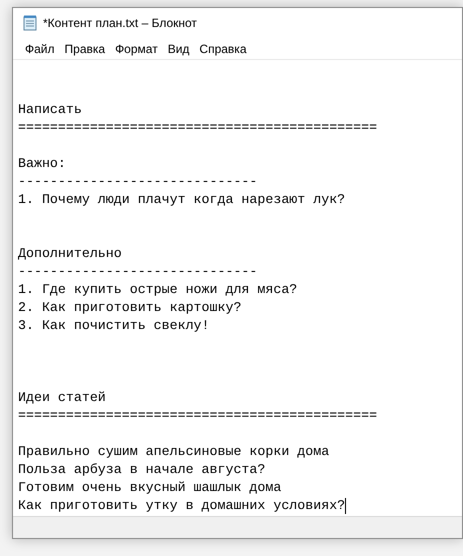 The height and width of the screenshot is (556, 463). Describe the element at coordinates (150, 488) in the screenshot. I see `text-line: Готовим очень вкусный шашлык дома` at that location.